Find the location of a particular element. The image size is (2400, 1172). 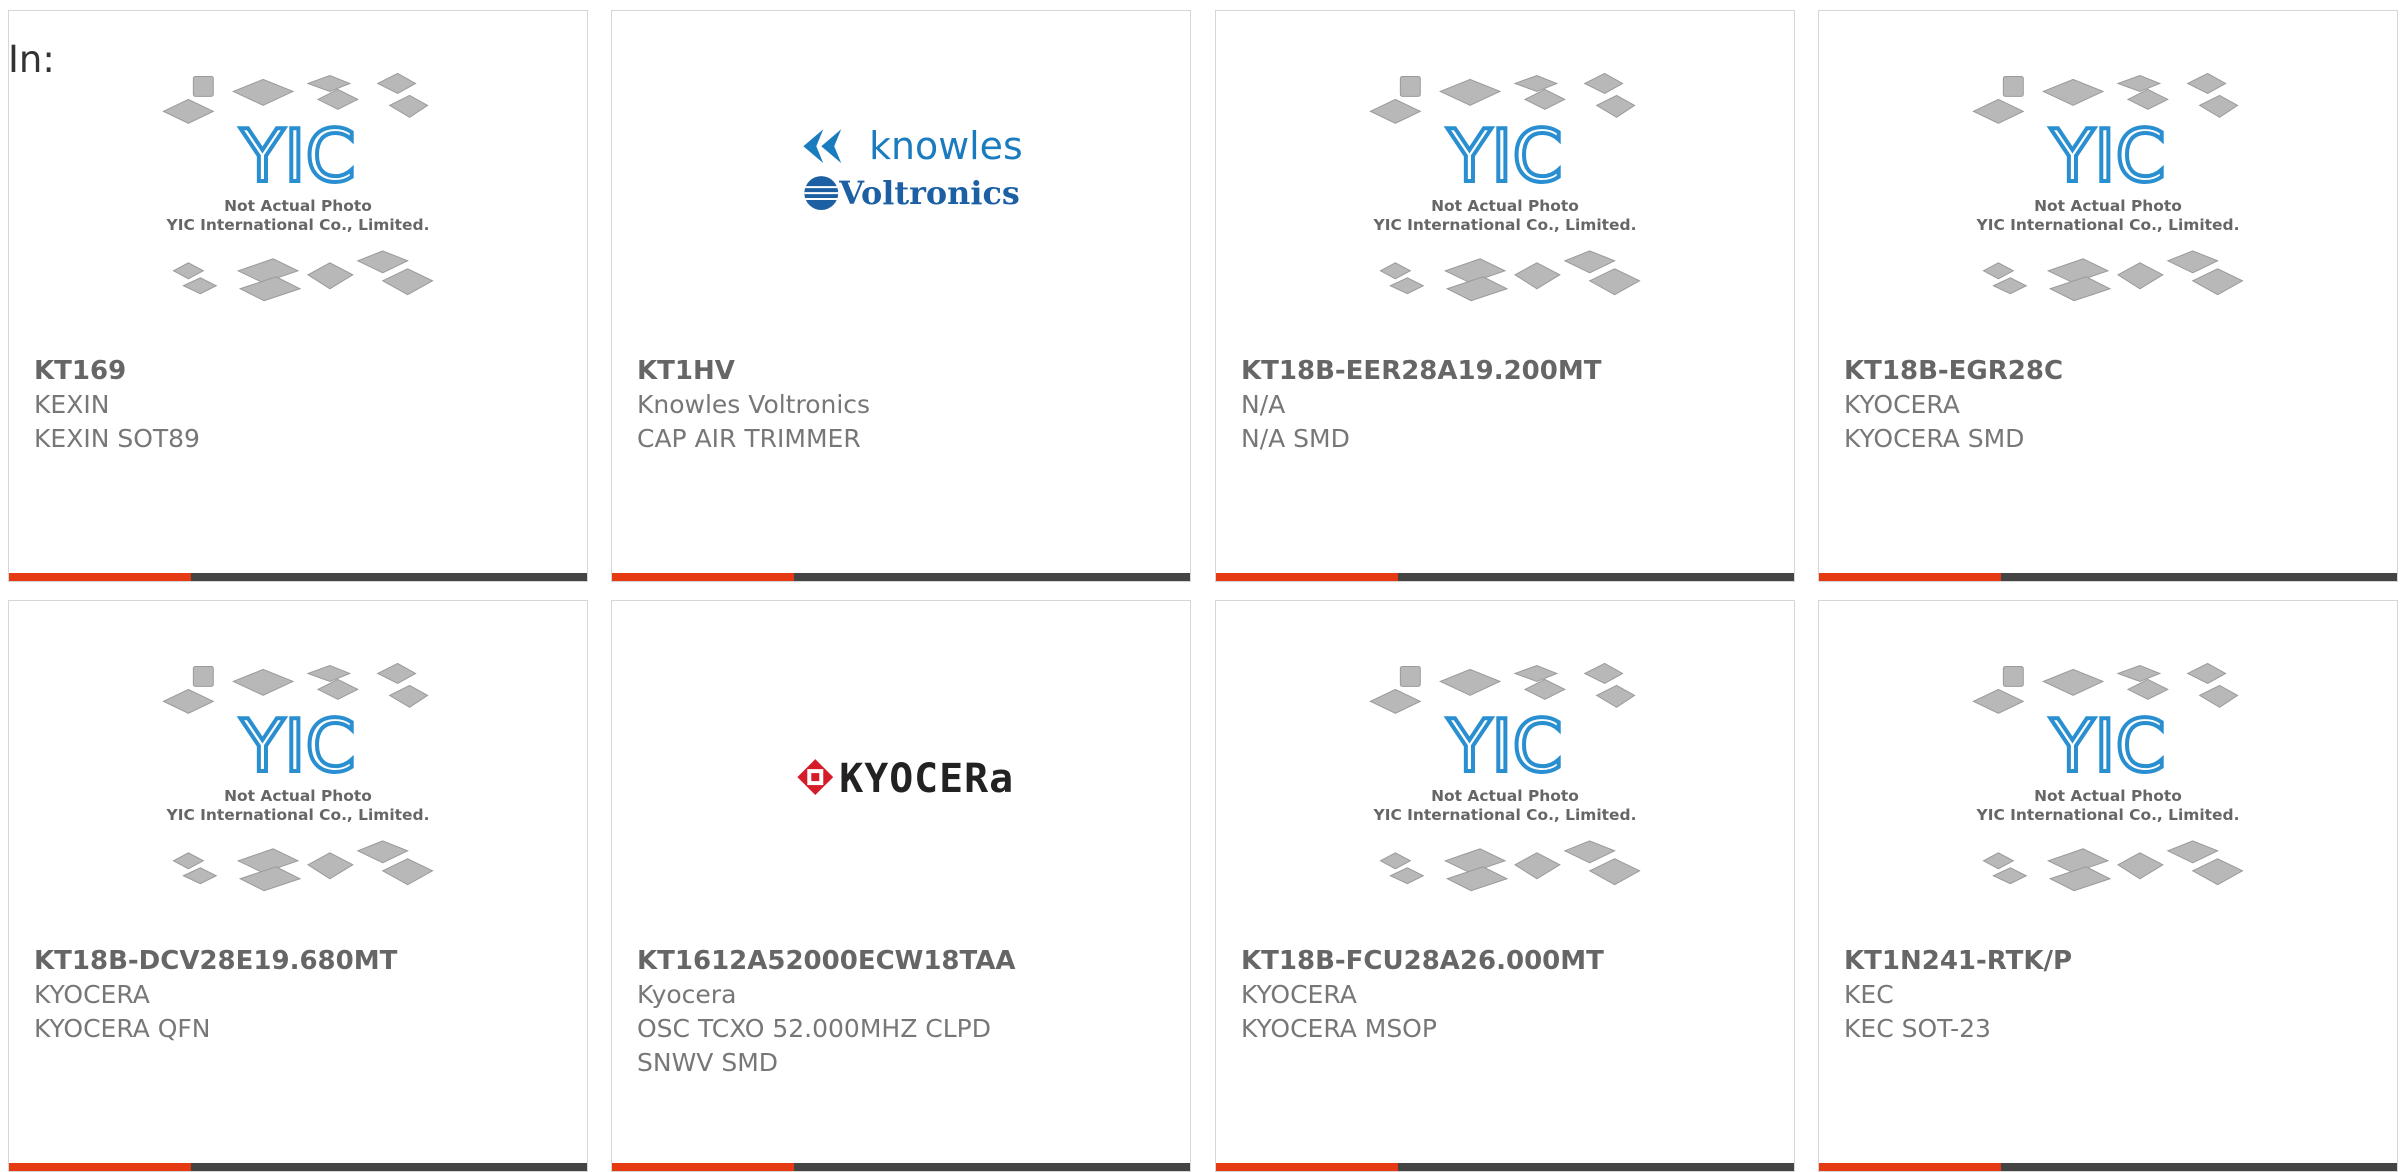

knowles-voltronics-logo: knowles Voltronics is located at coordinates (913, 168).